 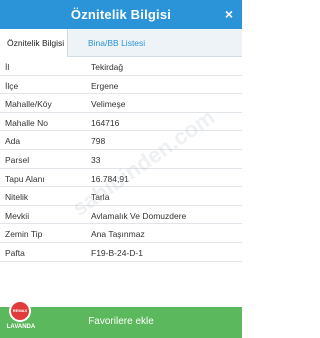 I want to click on row-label: İl, so click(x=7, y=67).